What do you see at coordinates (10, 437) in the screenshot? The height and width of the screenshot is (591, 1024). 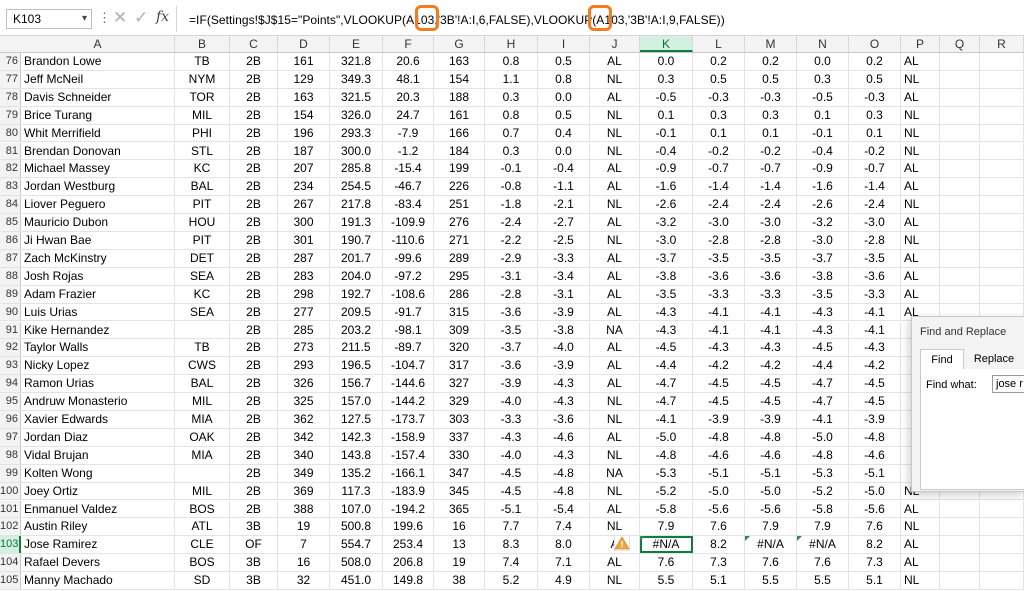 I see `row-header: 97` at bounding box center [10, 437].